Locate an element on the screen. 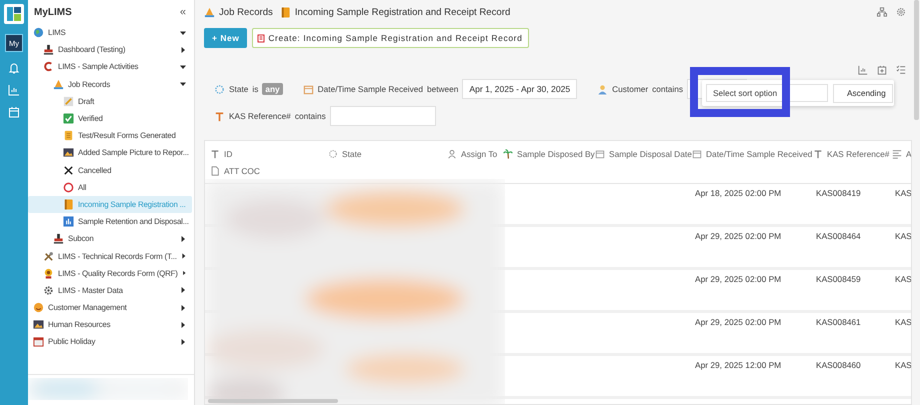  column-header: State is located at coordinates (352, 153).